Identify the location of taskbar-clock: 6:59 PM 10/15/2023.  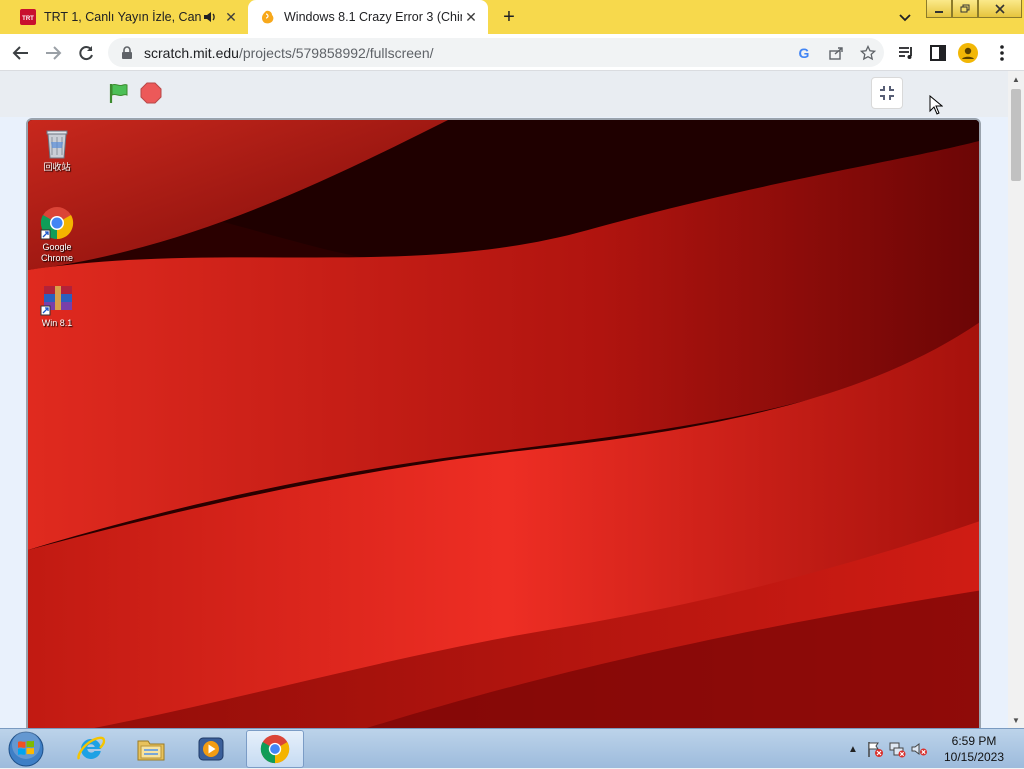
(974, 749).